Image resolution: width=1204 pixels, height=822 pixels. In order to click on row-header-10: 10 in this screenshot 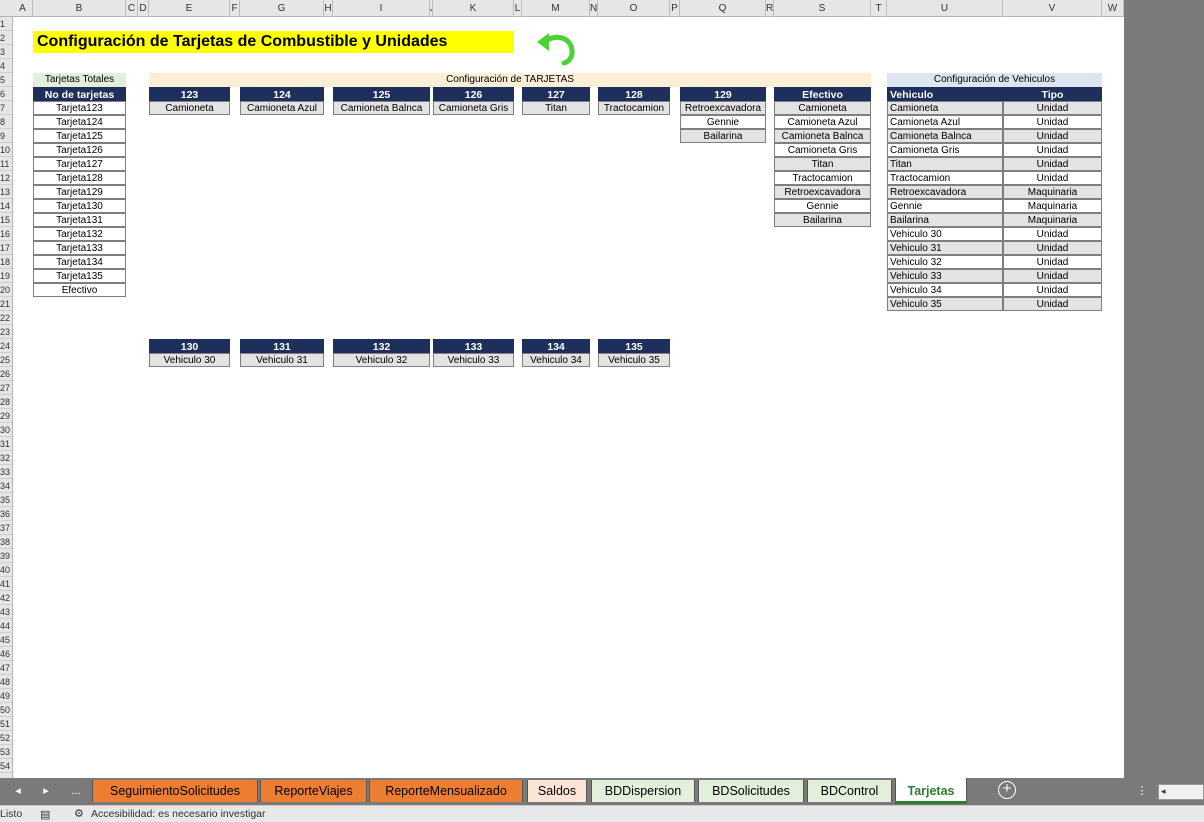, I will do `click(6, 150)`.